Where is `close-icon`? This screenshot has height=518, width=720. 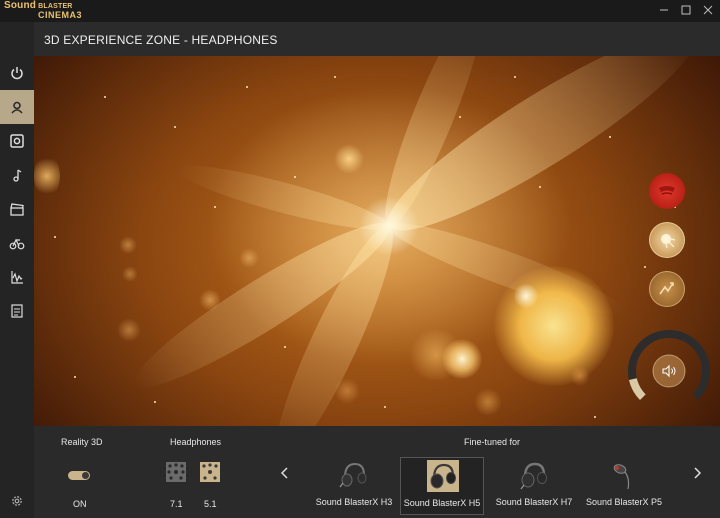
close-icon is located at coordinates (708, 10).